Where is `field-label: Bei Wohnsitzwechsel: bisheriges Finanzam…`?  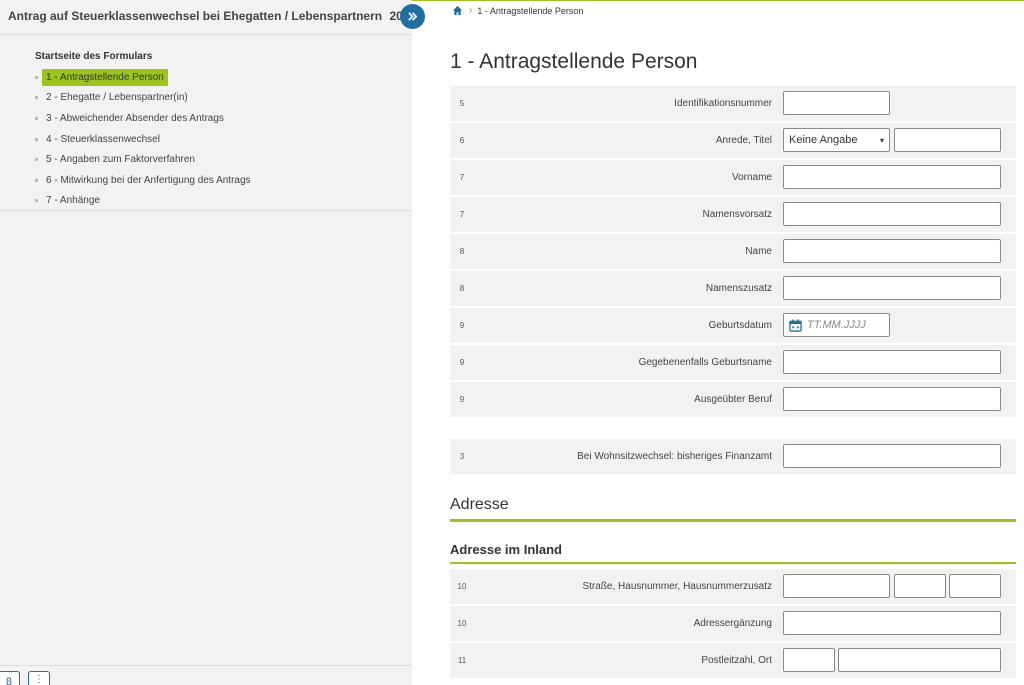 field-label: Bei Wohnsitzwechsel: bisheriges Finanzam… is located at coordinates (674, 456).